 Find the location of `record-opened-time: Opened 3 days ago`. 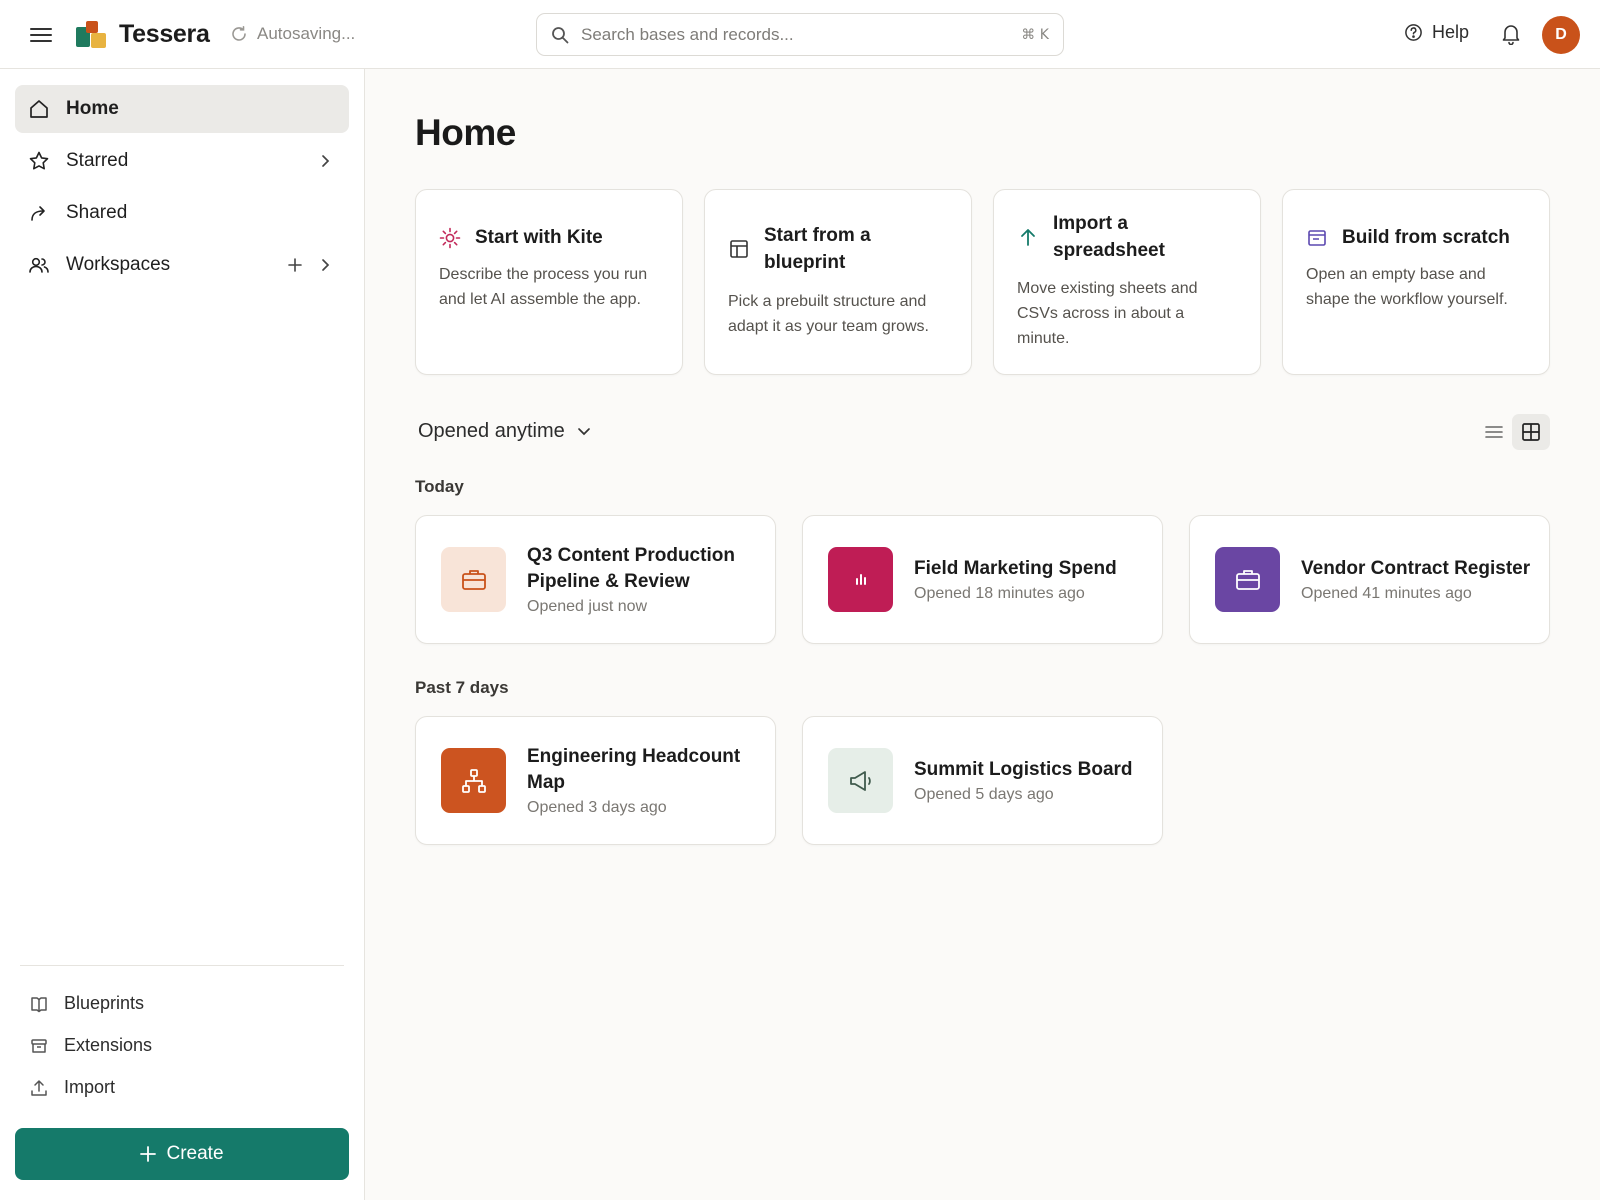

record-opened-time: Opened 3 days ago is located at coordinates (597, 807).